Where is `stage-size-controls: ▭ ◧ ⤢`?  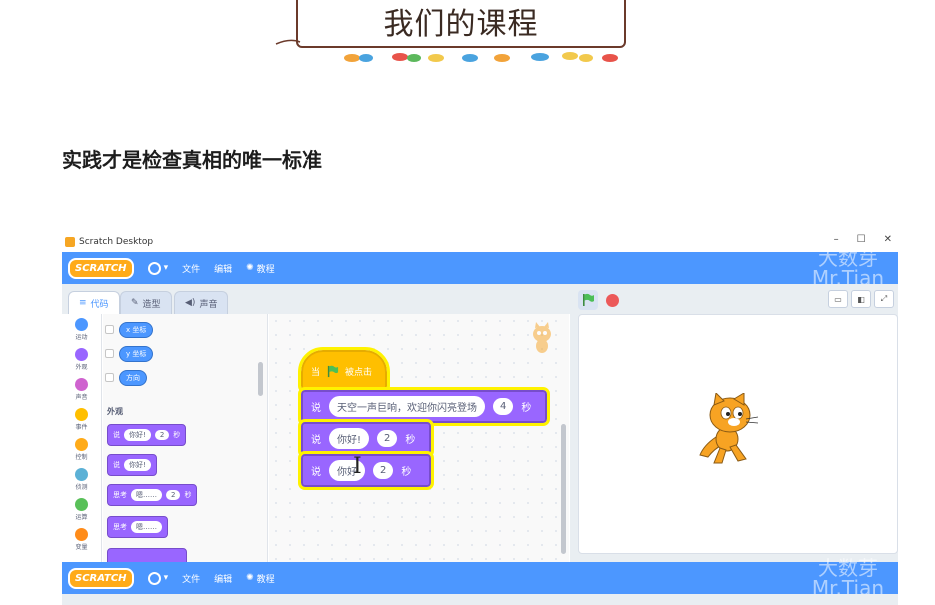 stage-size-controls: ▭ ◧ ⤢ is located at coordinates (861, 299).